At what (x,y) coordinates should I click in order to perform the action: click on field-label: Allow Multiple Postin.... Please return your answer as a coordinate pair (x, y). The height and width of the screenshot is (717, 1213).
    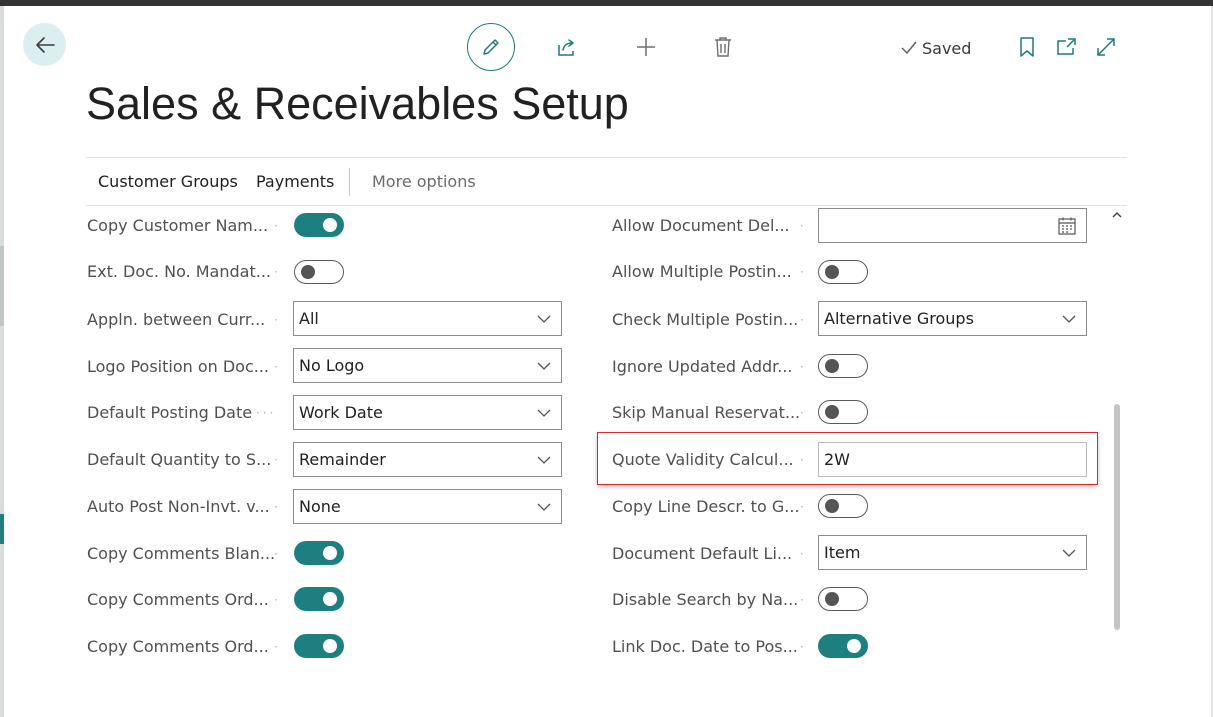
    Looking at the image, I should click on (702, 271).